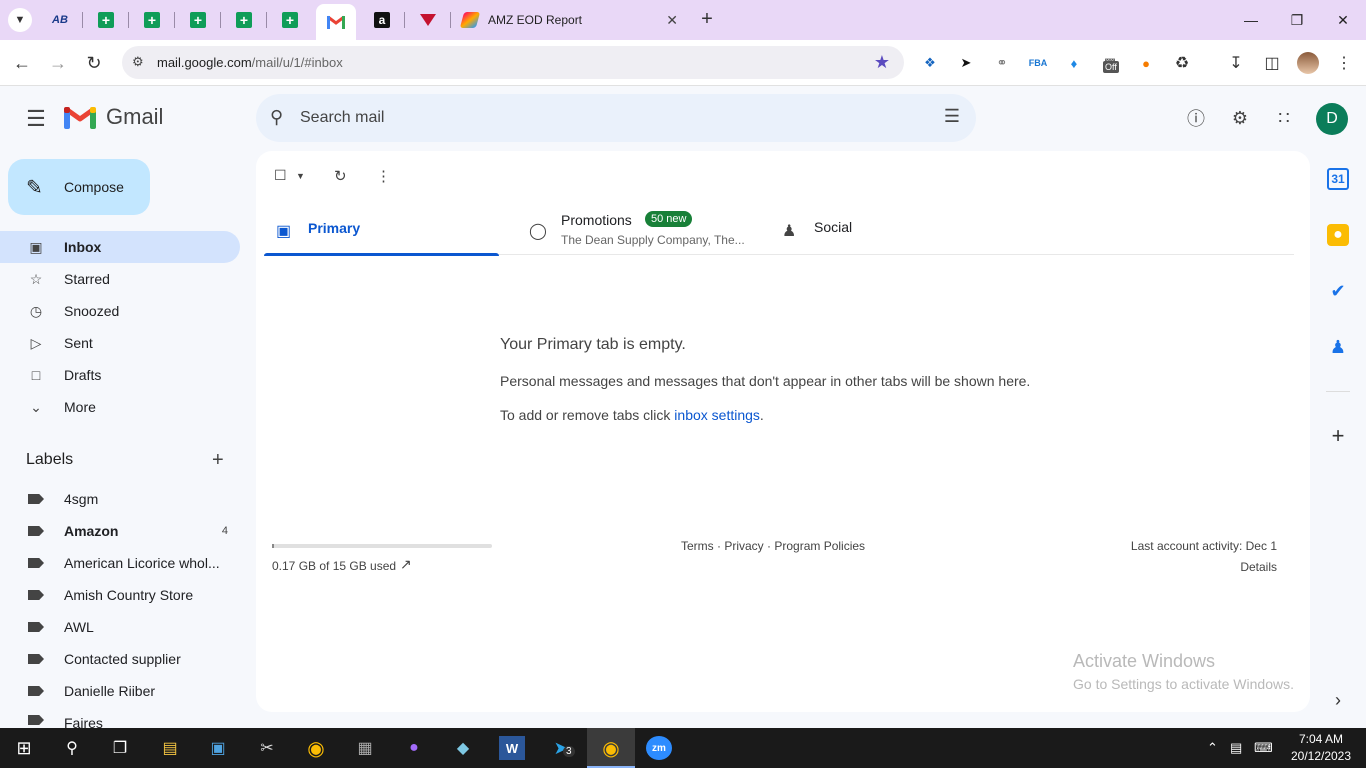  I want to click on nav-more: ⌄ More, so click(120, 407).